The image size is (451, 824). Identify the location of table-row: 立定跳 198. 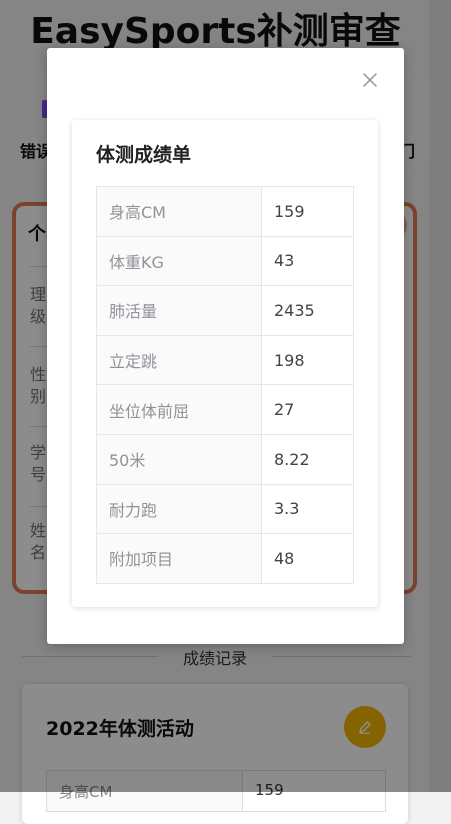
(225, 360).